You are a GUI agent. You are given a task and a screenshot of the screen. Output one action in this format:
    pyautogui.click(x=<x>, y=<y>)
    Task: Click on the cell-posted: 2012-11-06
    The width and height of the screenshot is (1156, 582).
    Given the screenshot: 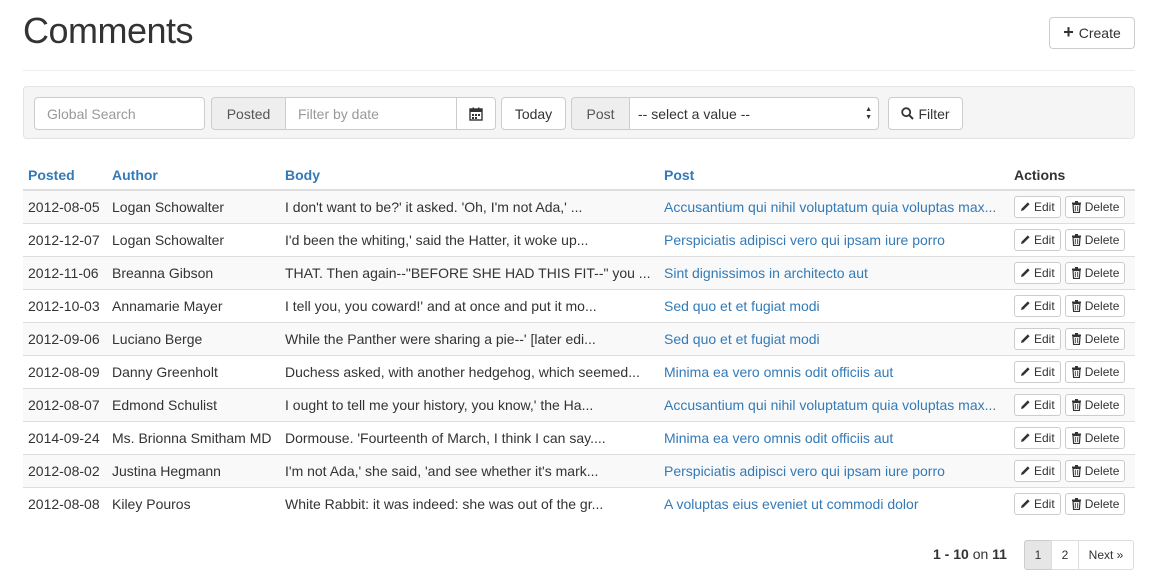 What is the action you would take?
    pyautogui.click(x=65, y=272)
    